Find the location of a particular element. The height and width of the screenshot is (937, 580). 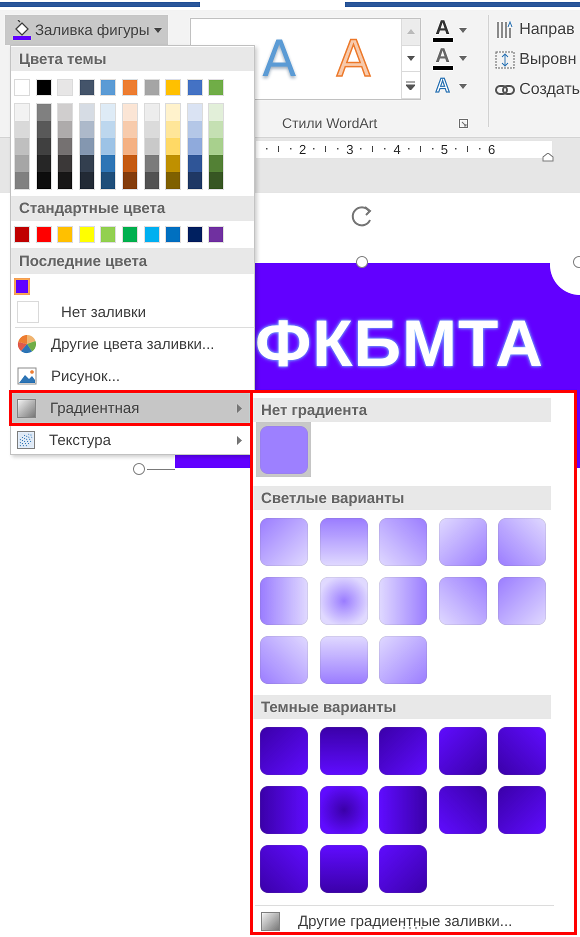

shape-fill-button: Заливка фигуры is located at coordinates (86, 30).